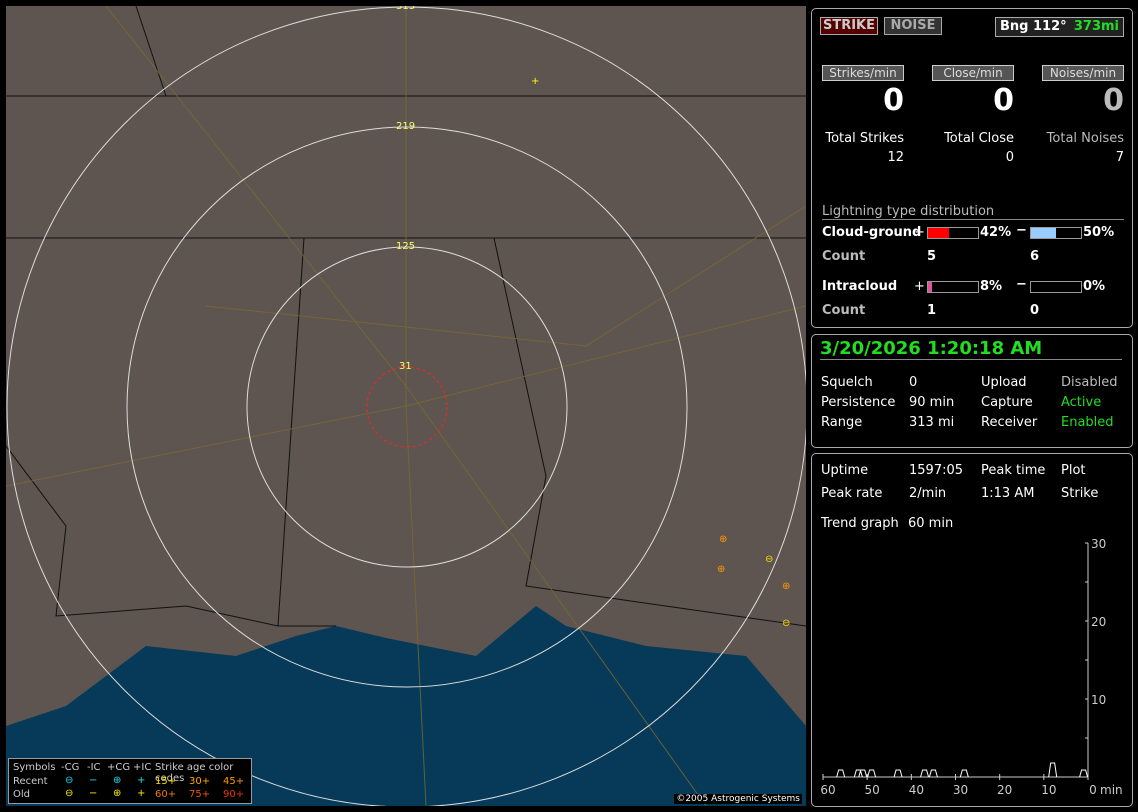  What do you see at coordinates (69, 780) in the screenshot?
I see `minus-cg-recent-icon: ⊖` at bounding box center [69, 780].